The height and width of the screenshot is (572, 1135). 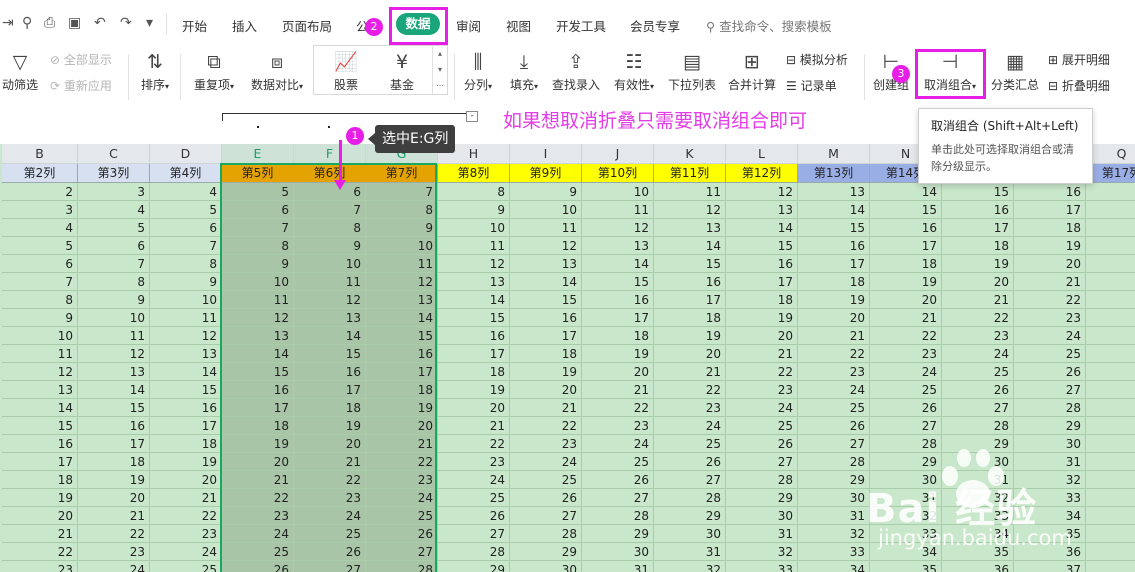 I want to click on cell-D: 6, so click(x=186, y=228).